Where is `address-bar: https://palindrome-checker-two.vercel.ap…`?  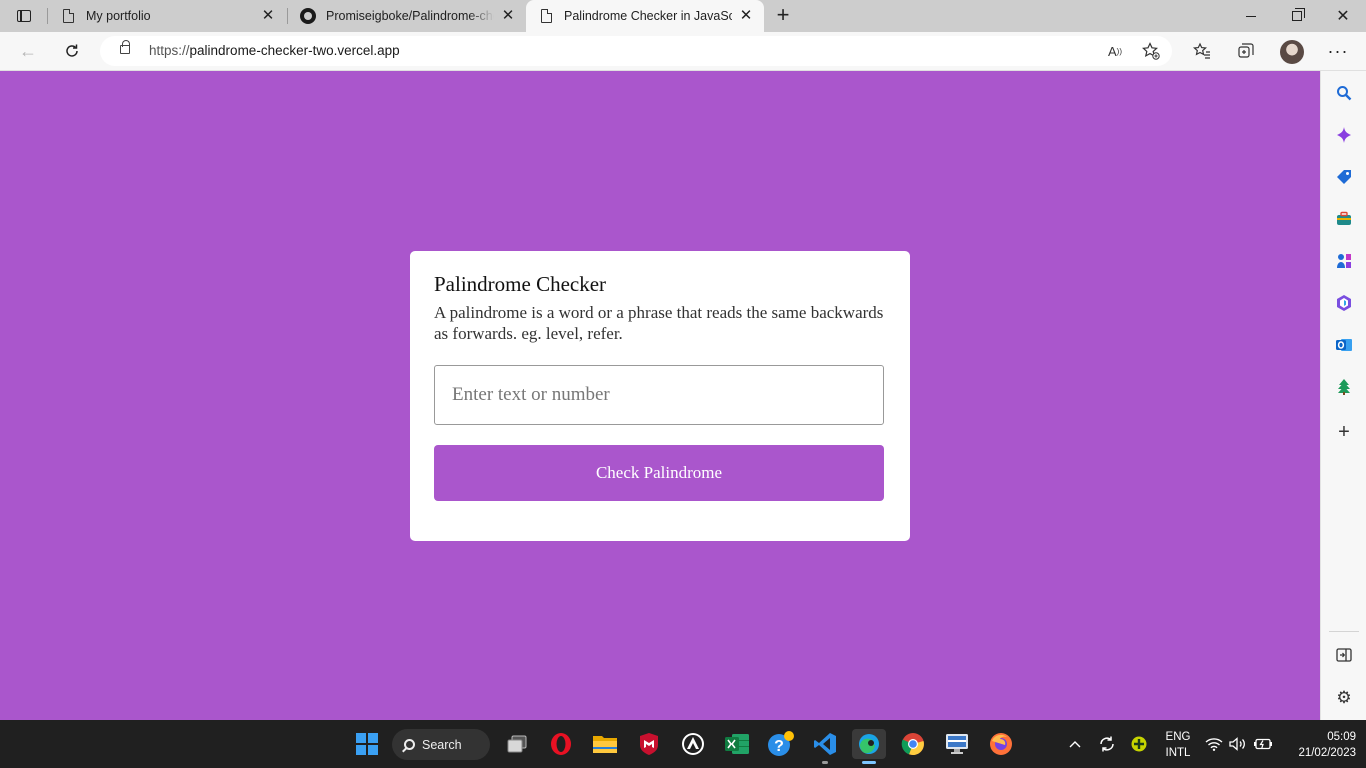
address-bar: https://palindrome-checker-two.vercel.ap… is located at coordinates (636, 51).